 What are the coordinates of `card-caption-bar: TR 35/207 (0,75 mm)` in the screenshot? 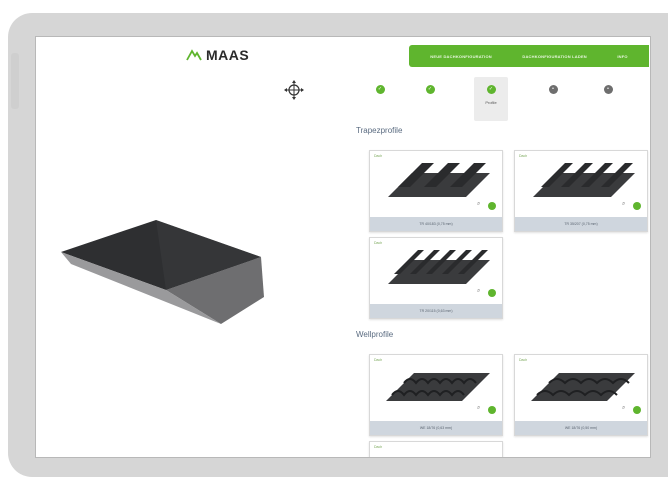 It's located at (581, 224).